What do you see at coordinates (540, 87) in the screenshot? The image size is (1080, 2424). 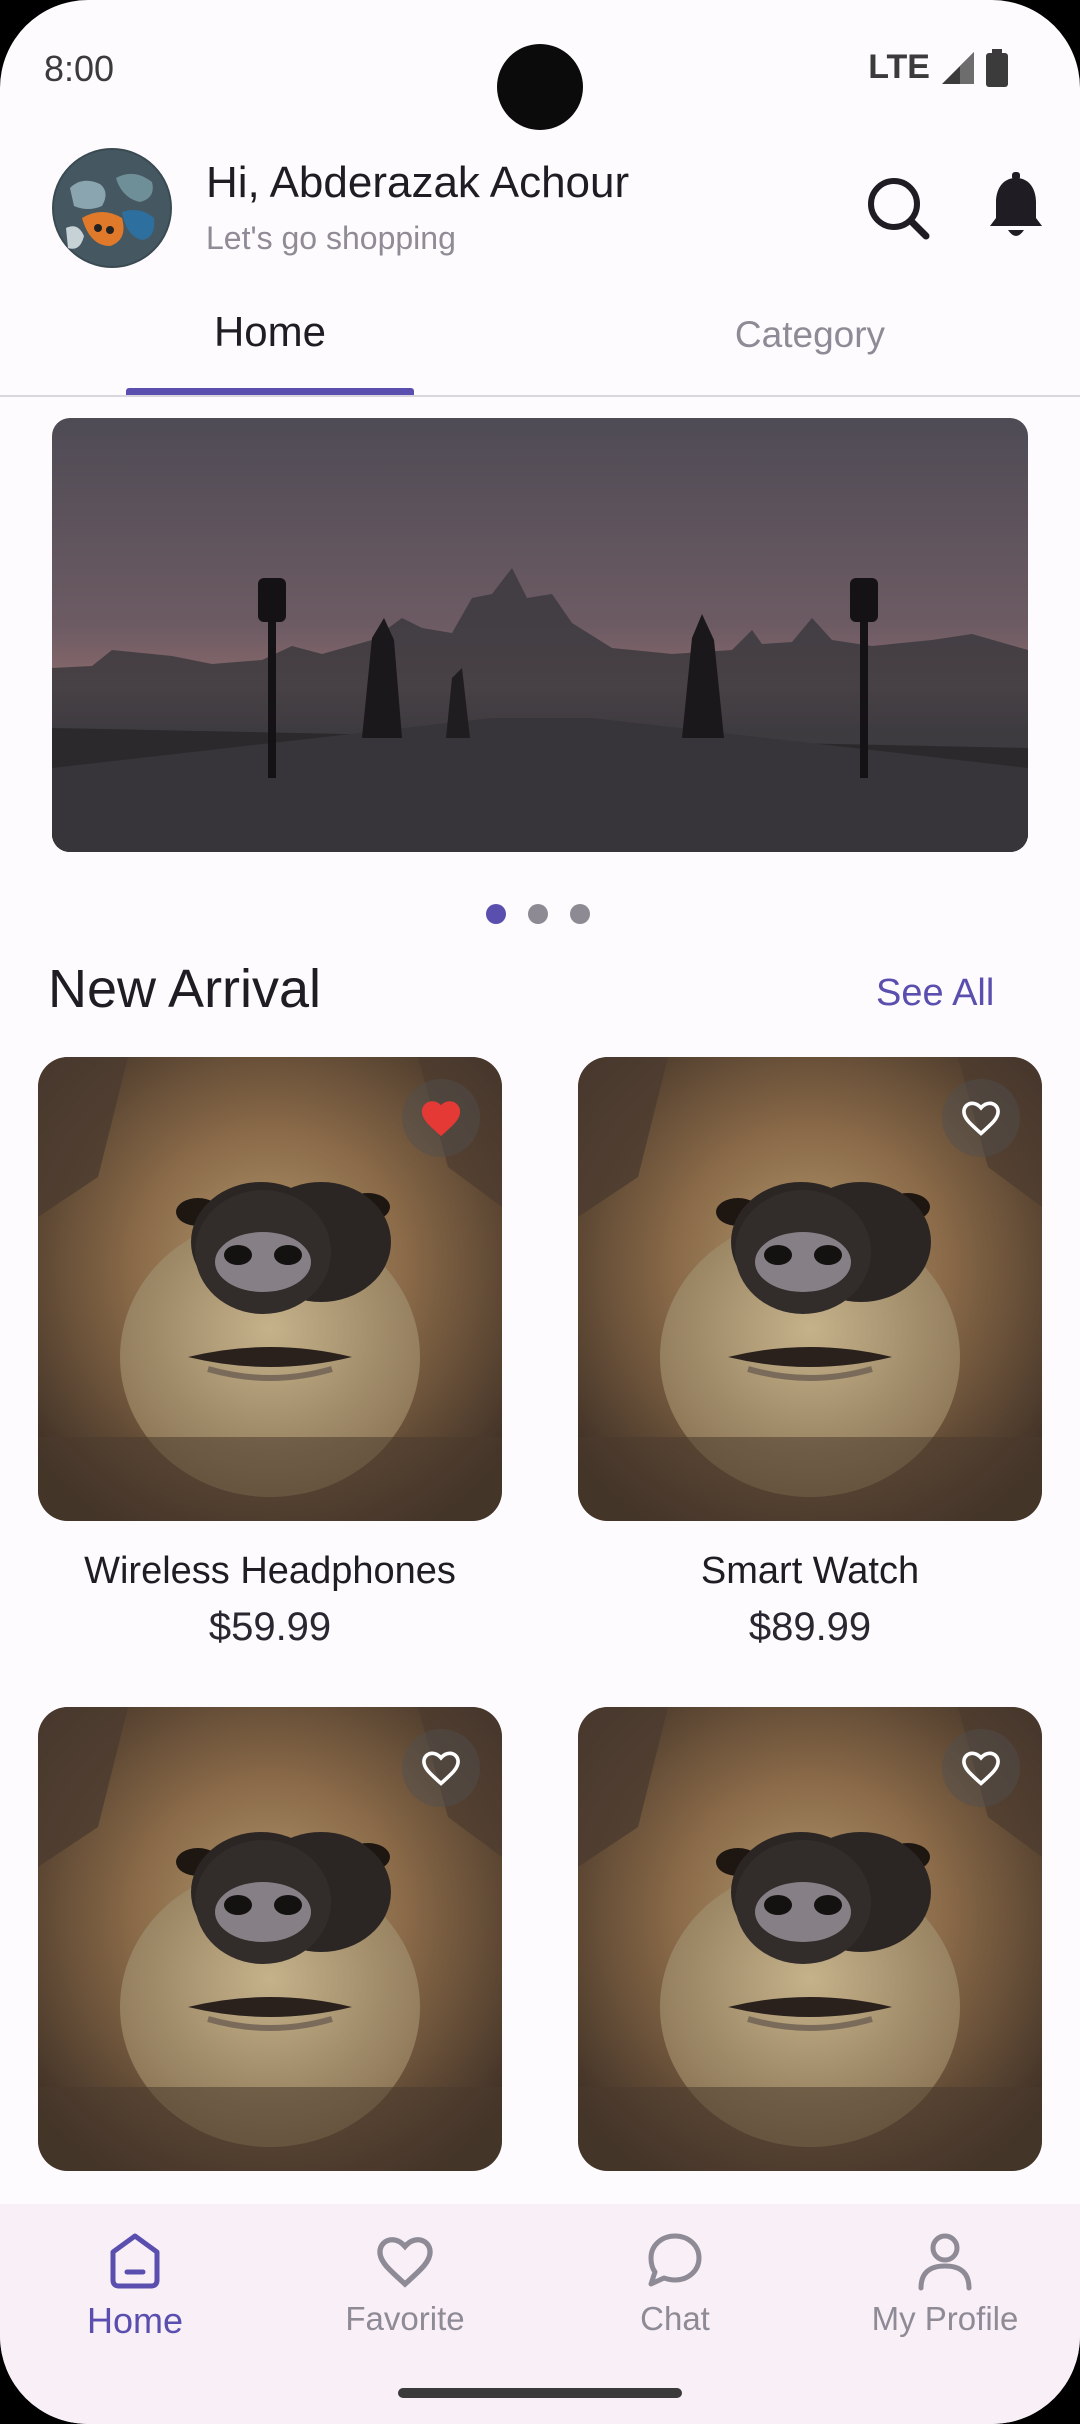 I see `camera-cutout` at bounding box center [540, 87].